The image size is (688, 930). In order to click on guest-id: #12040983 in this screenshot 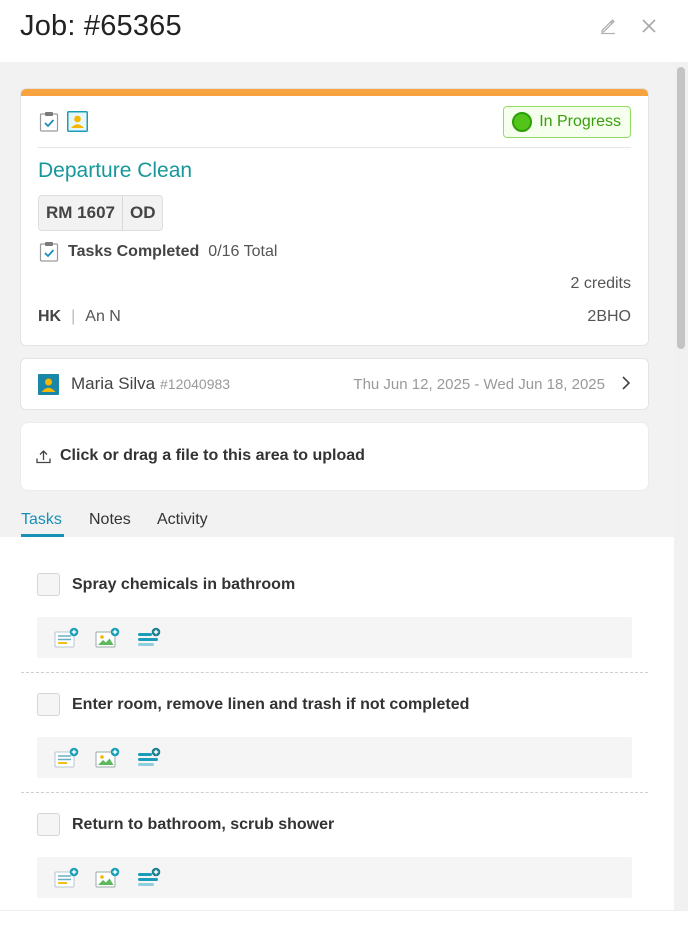, I will do `click(195, 384)`.